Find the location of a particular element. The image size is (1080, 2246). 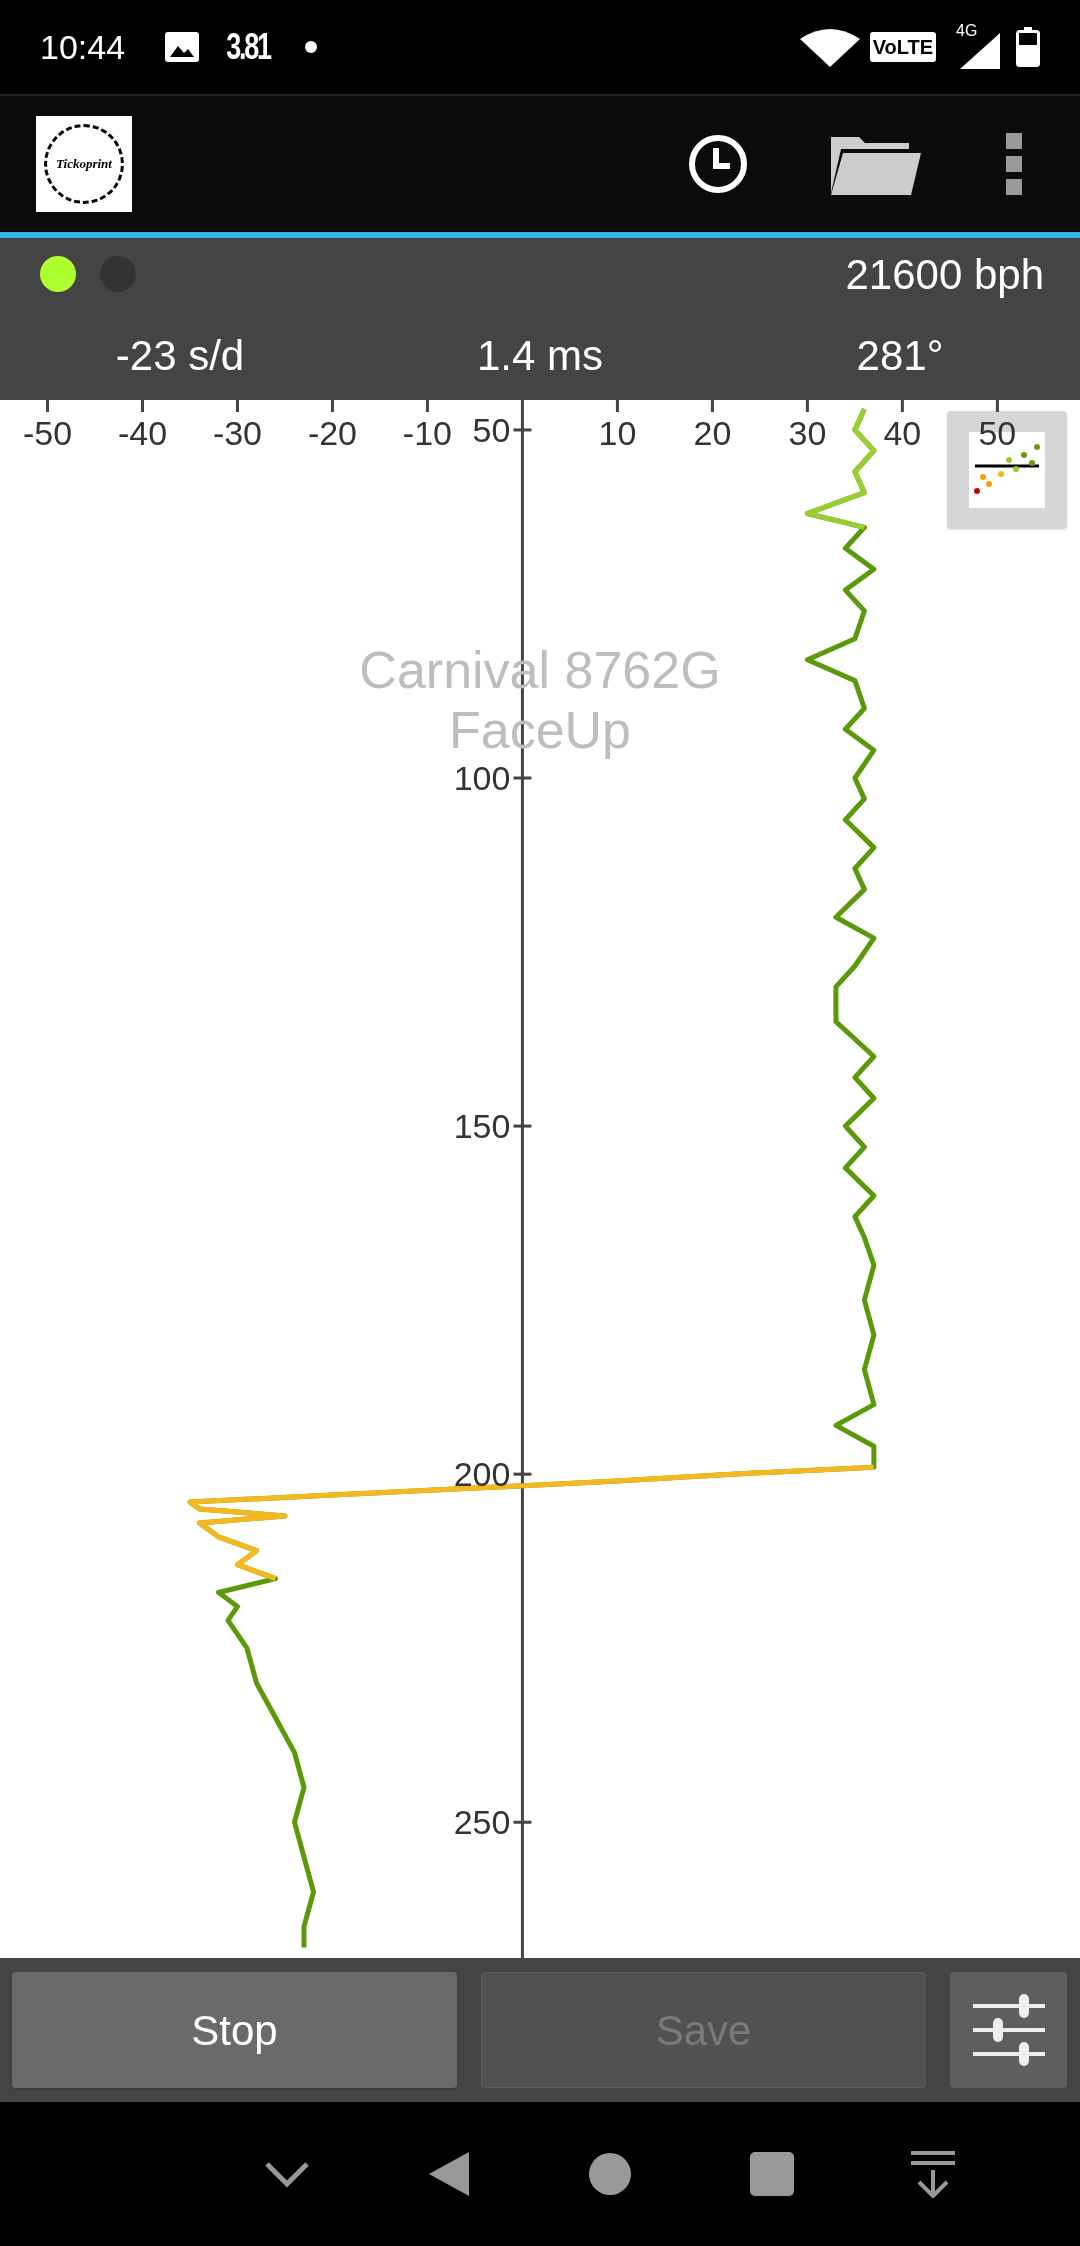

reading-value: 1.4 ms is located at coordinates (539, 355).